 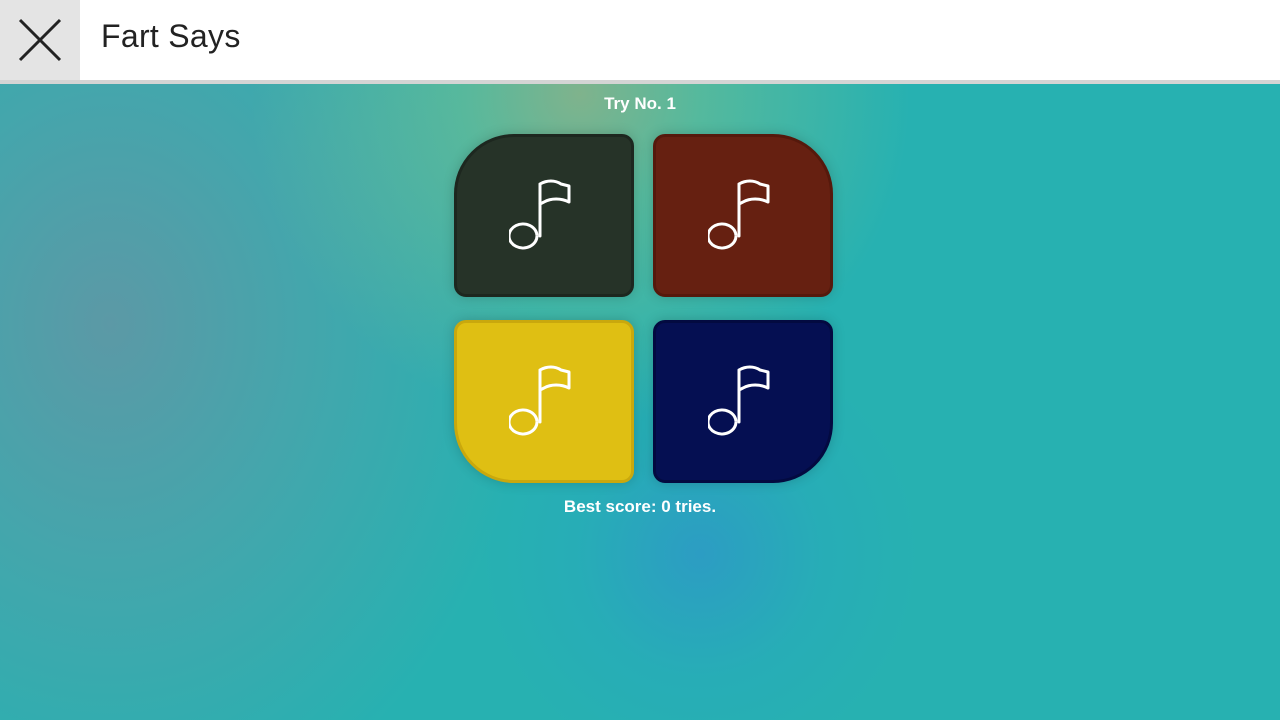 I want to click on pad-yellow-button, so click(x=544, y=401).